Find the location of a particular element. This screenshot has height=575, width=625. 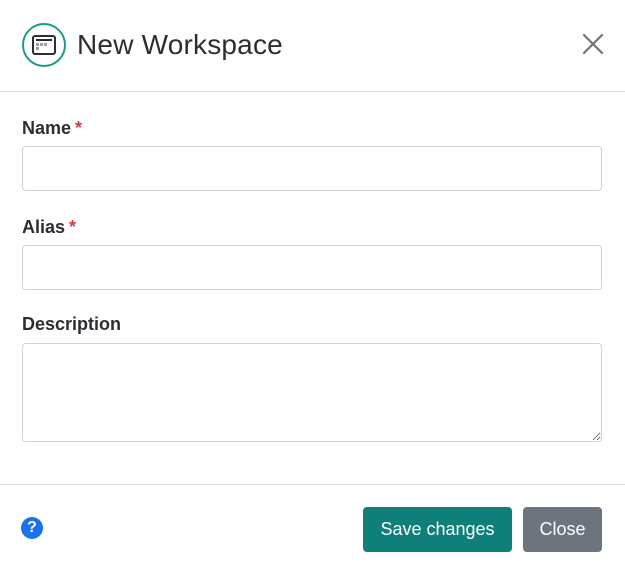

dialog-title: New Workspace is located at coordinates (180, 44).